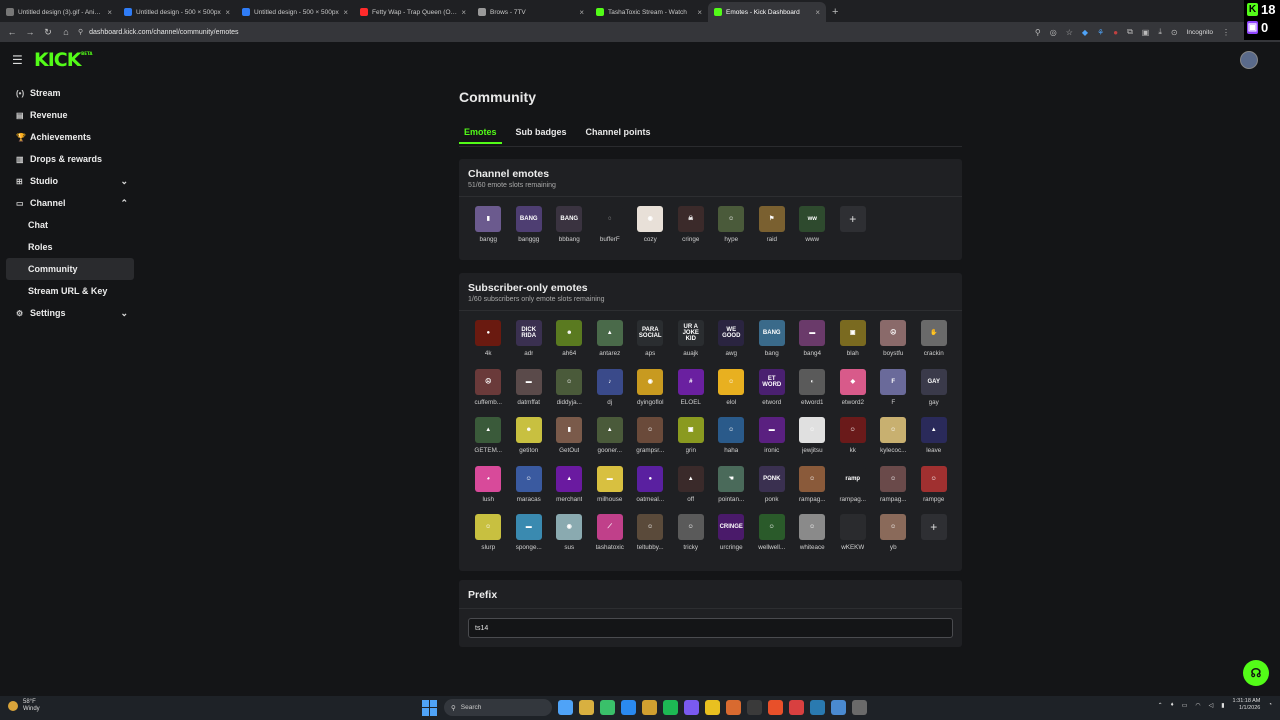 The height and width of the screenshot is (720, 1280). I want to click on support-chat-button: ☊, so click(1256, 673).